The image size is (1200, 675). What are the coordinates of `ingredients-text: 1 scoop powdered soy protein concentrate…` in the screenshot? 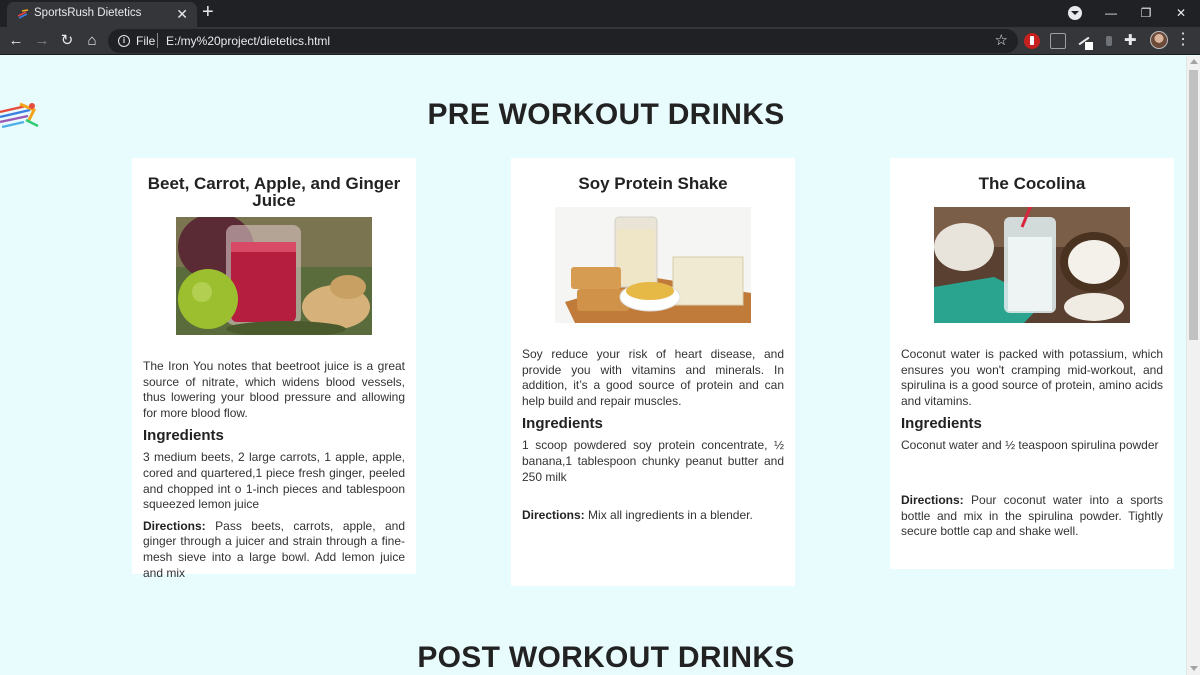 It's located at (653, 461).